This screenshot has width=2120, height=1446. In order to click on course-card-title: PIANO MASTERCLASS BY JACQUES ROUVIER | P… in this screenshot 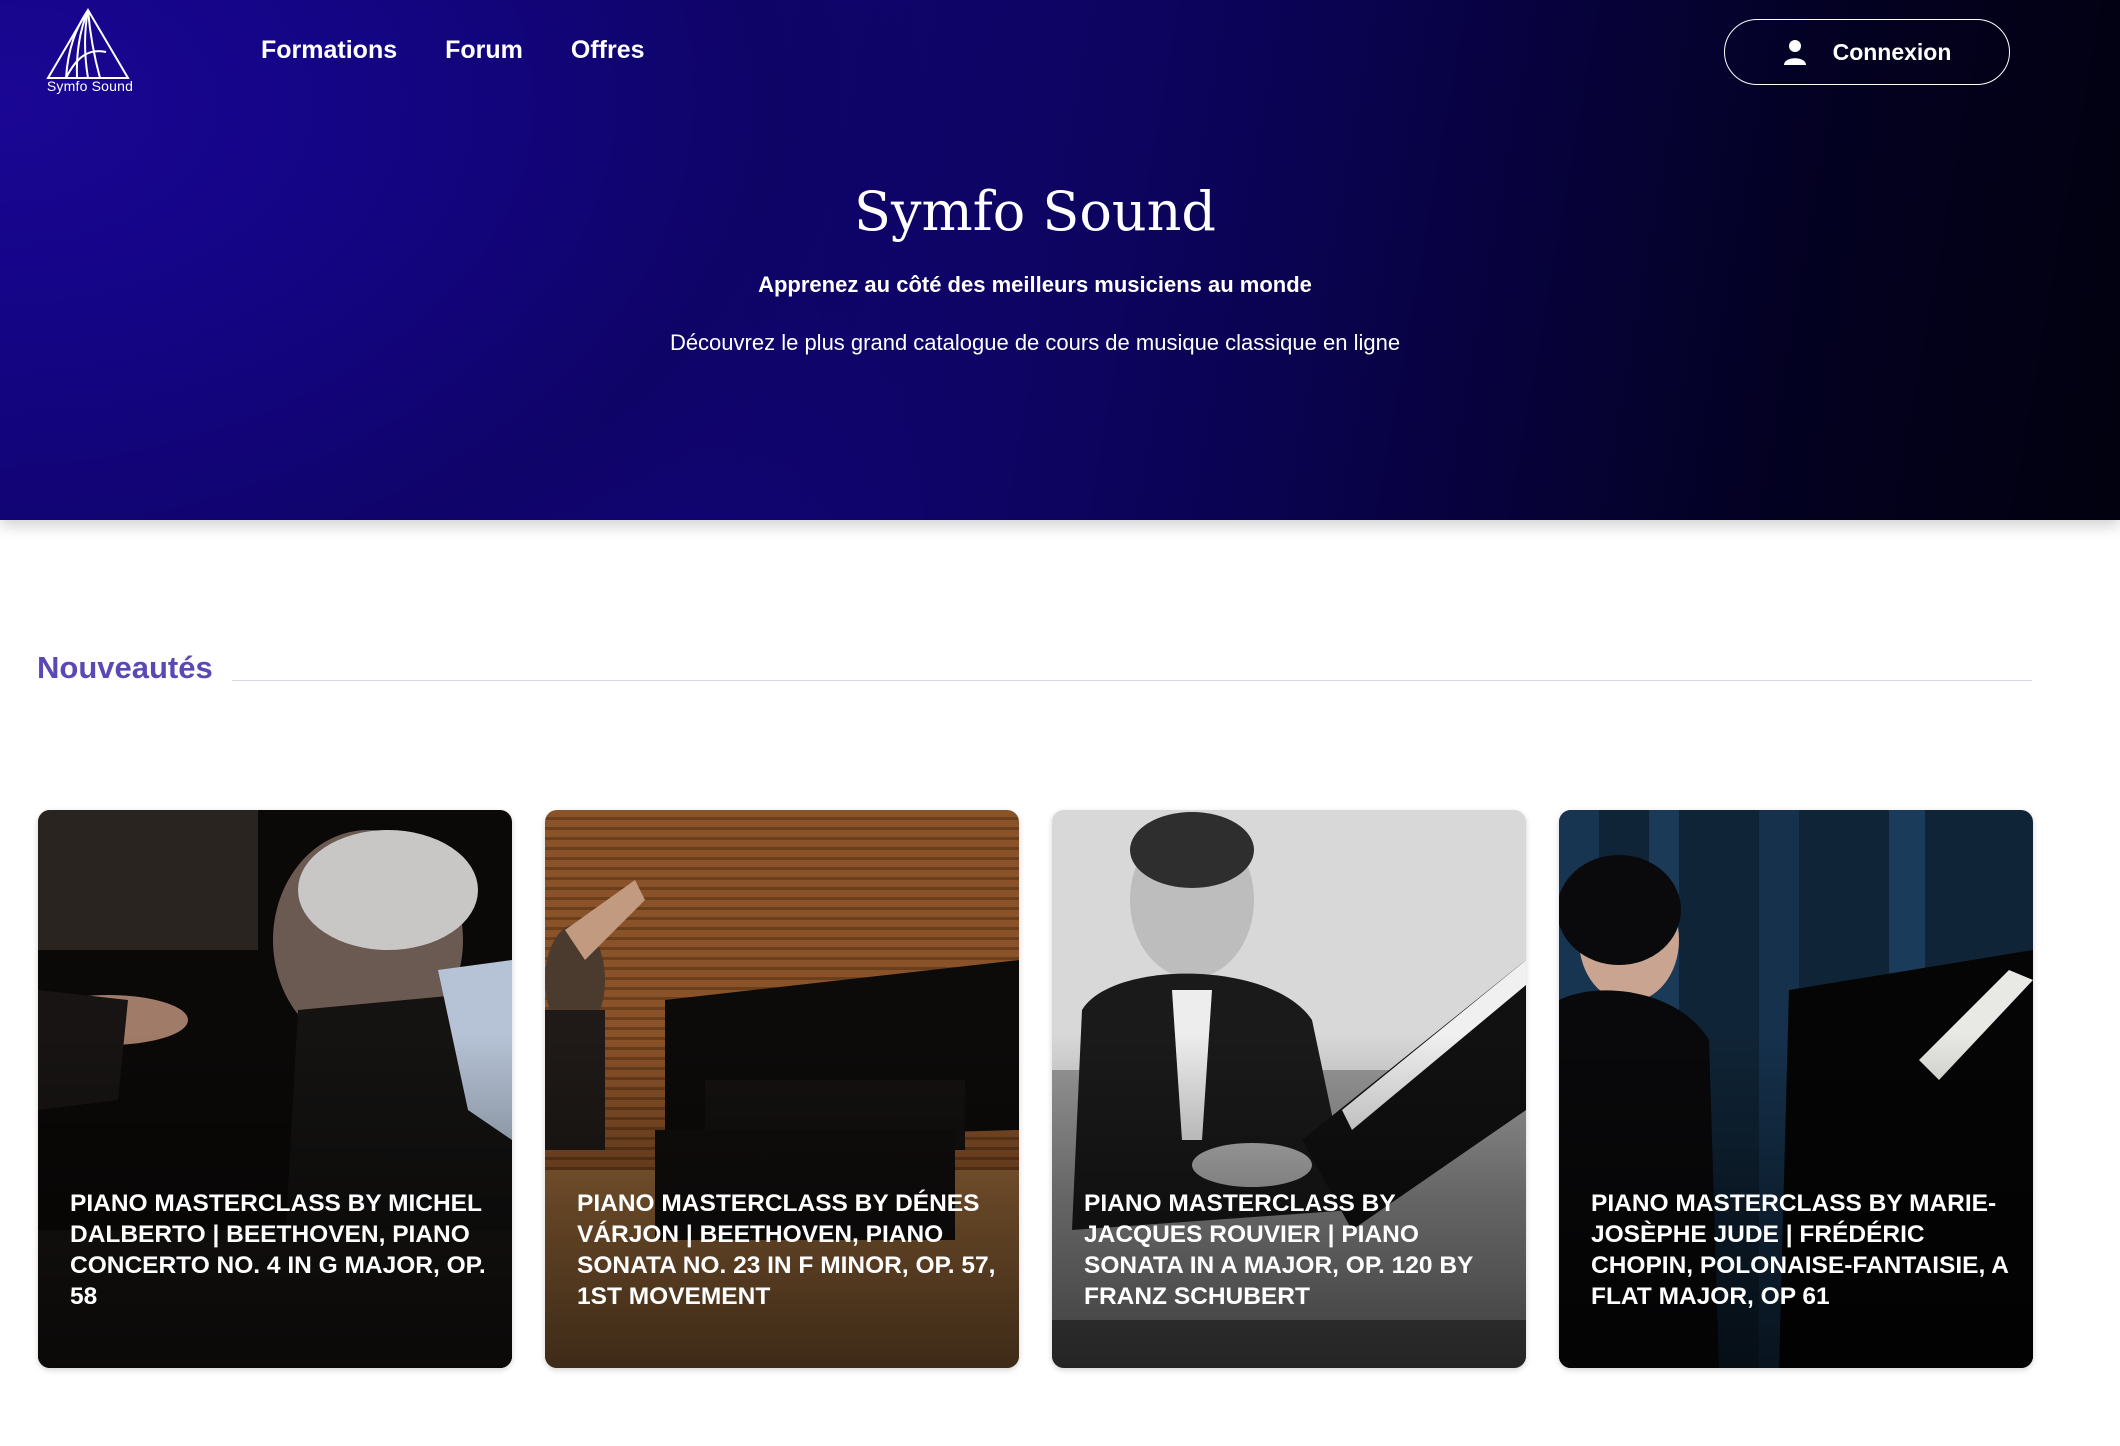, I will do `click(1278, 1250)`.